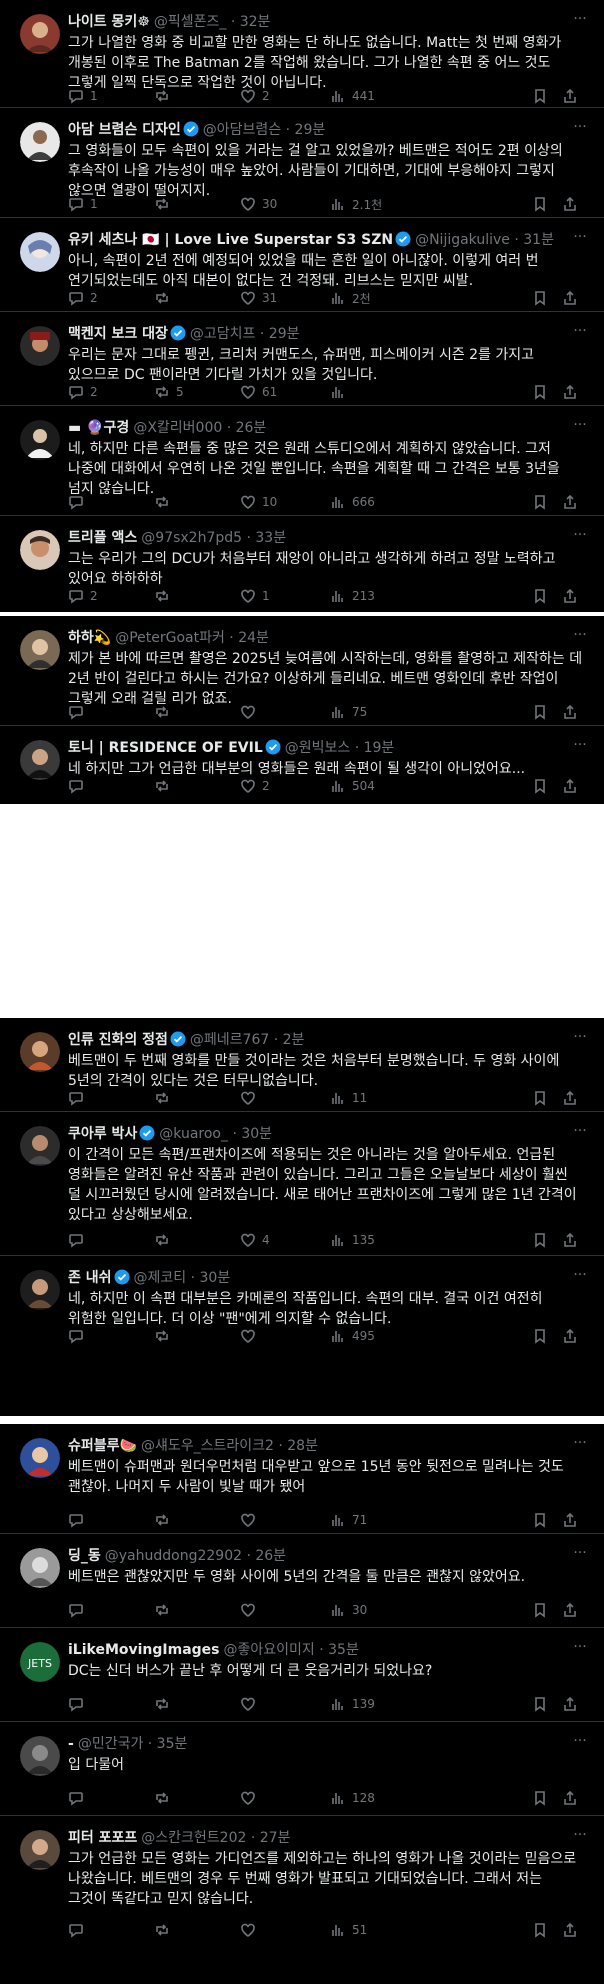 This screenshot has height=1984, width=604. What do you see at coordinates (84, 1556) in the screenshot?
I see `display-name: 딩_동` at bounding box center [84, 1556].